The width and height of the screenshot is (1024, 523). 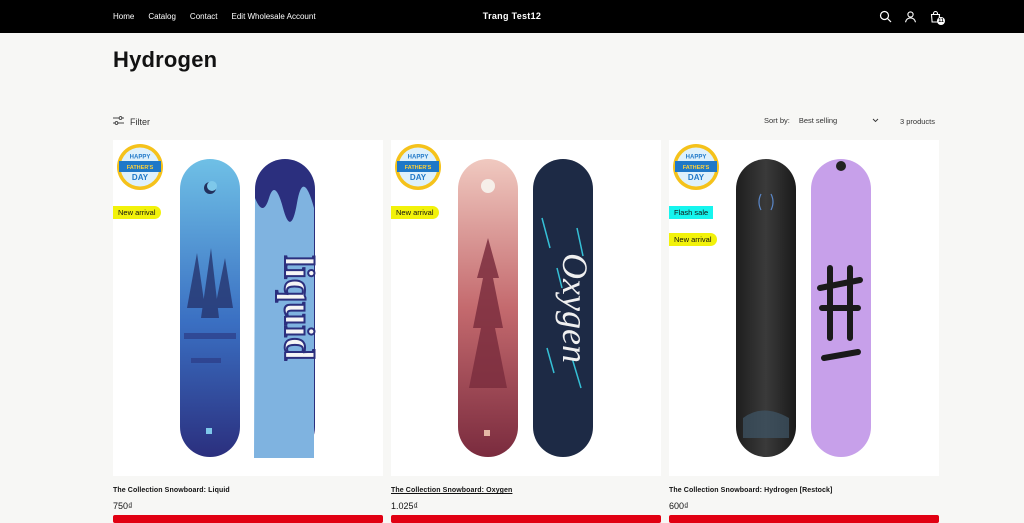 I want to click on nav-contact: Contact, so click(x=204, y=16).